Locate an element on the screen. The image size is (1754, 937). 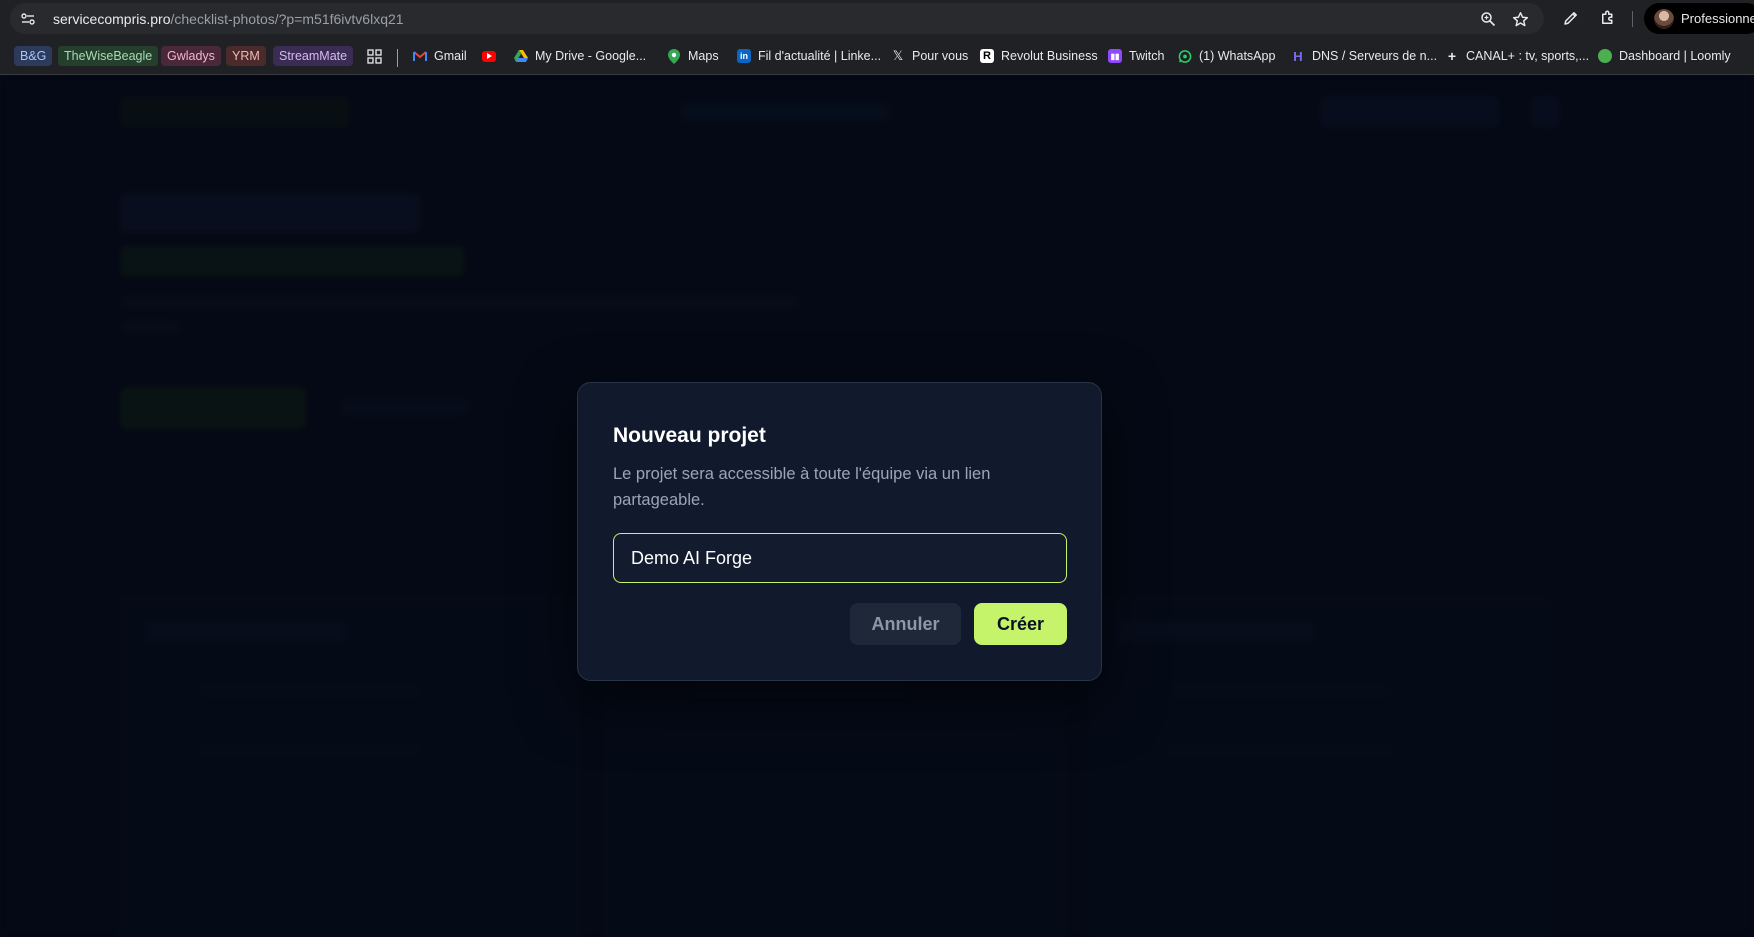
bookmark-label: Dashboard | Loomly is located at coordinates (1675, 56).